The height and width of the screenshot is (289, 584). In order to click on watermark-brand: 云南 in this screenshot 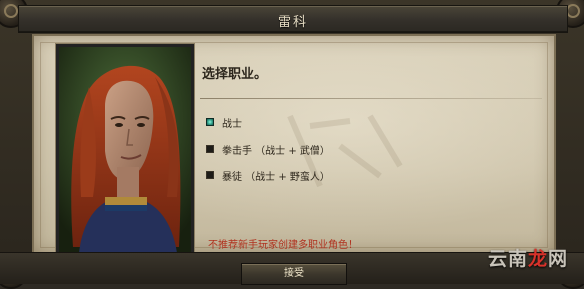, I will do `click(507, 259)`.